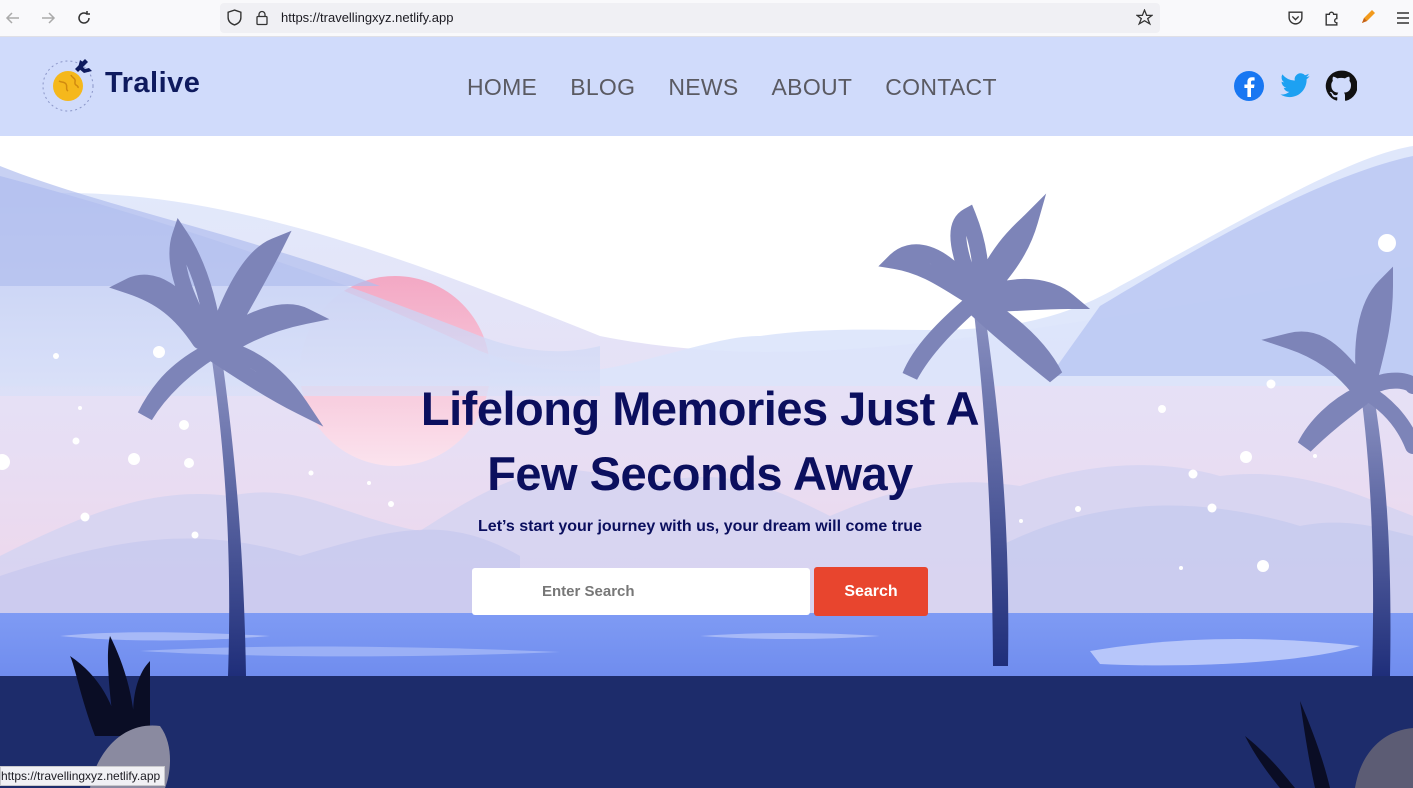 The width and height of the screenshot is (1413, 788). Describe the element at coordinates (812, 87) in the screenshot. I see `nav-about: ABOUT` at that location.